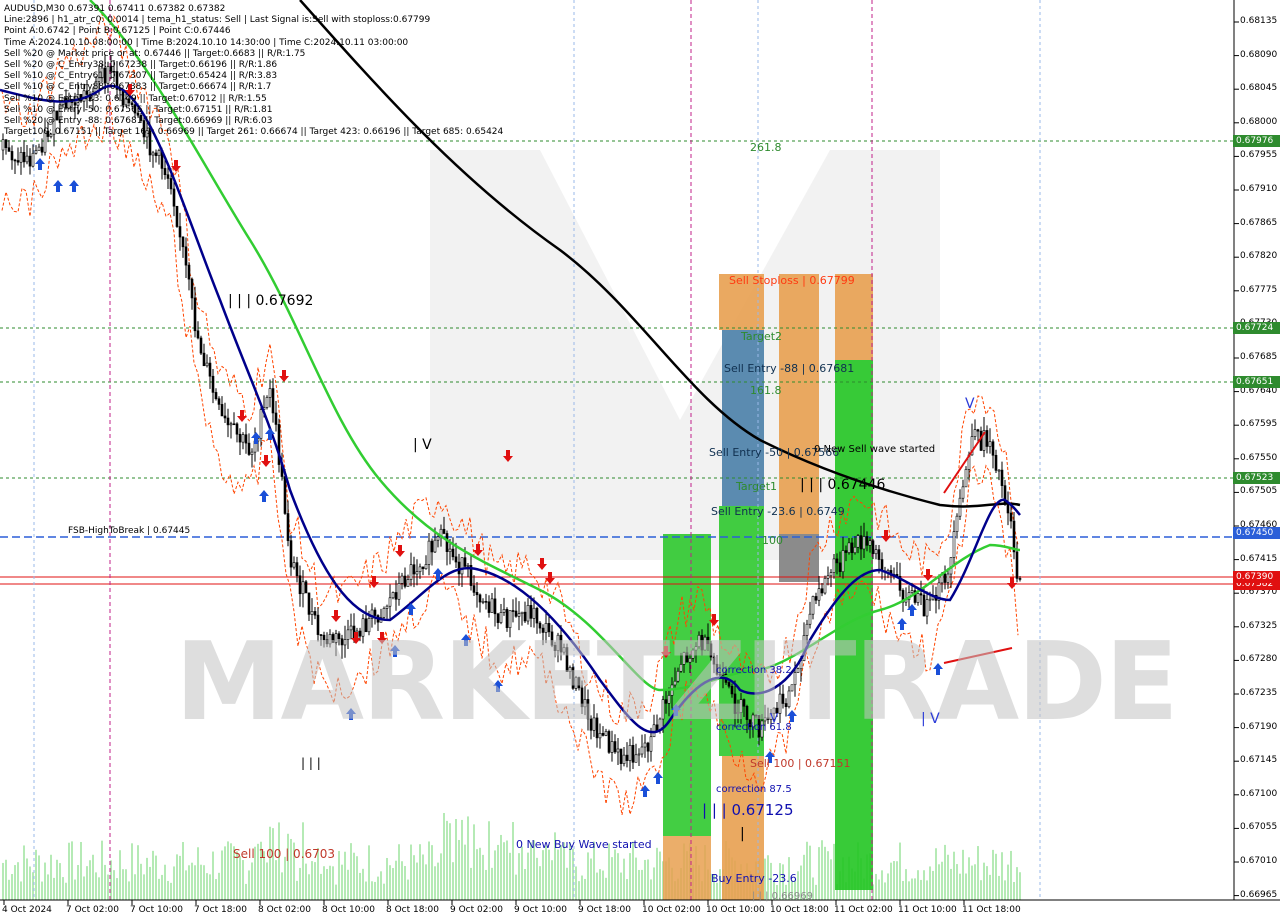  Describe the element at coordinates (991, 910) in the screenshot. I see `time-tick-label: 11 Oct 18:00` at that location.